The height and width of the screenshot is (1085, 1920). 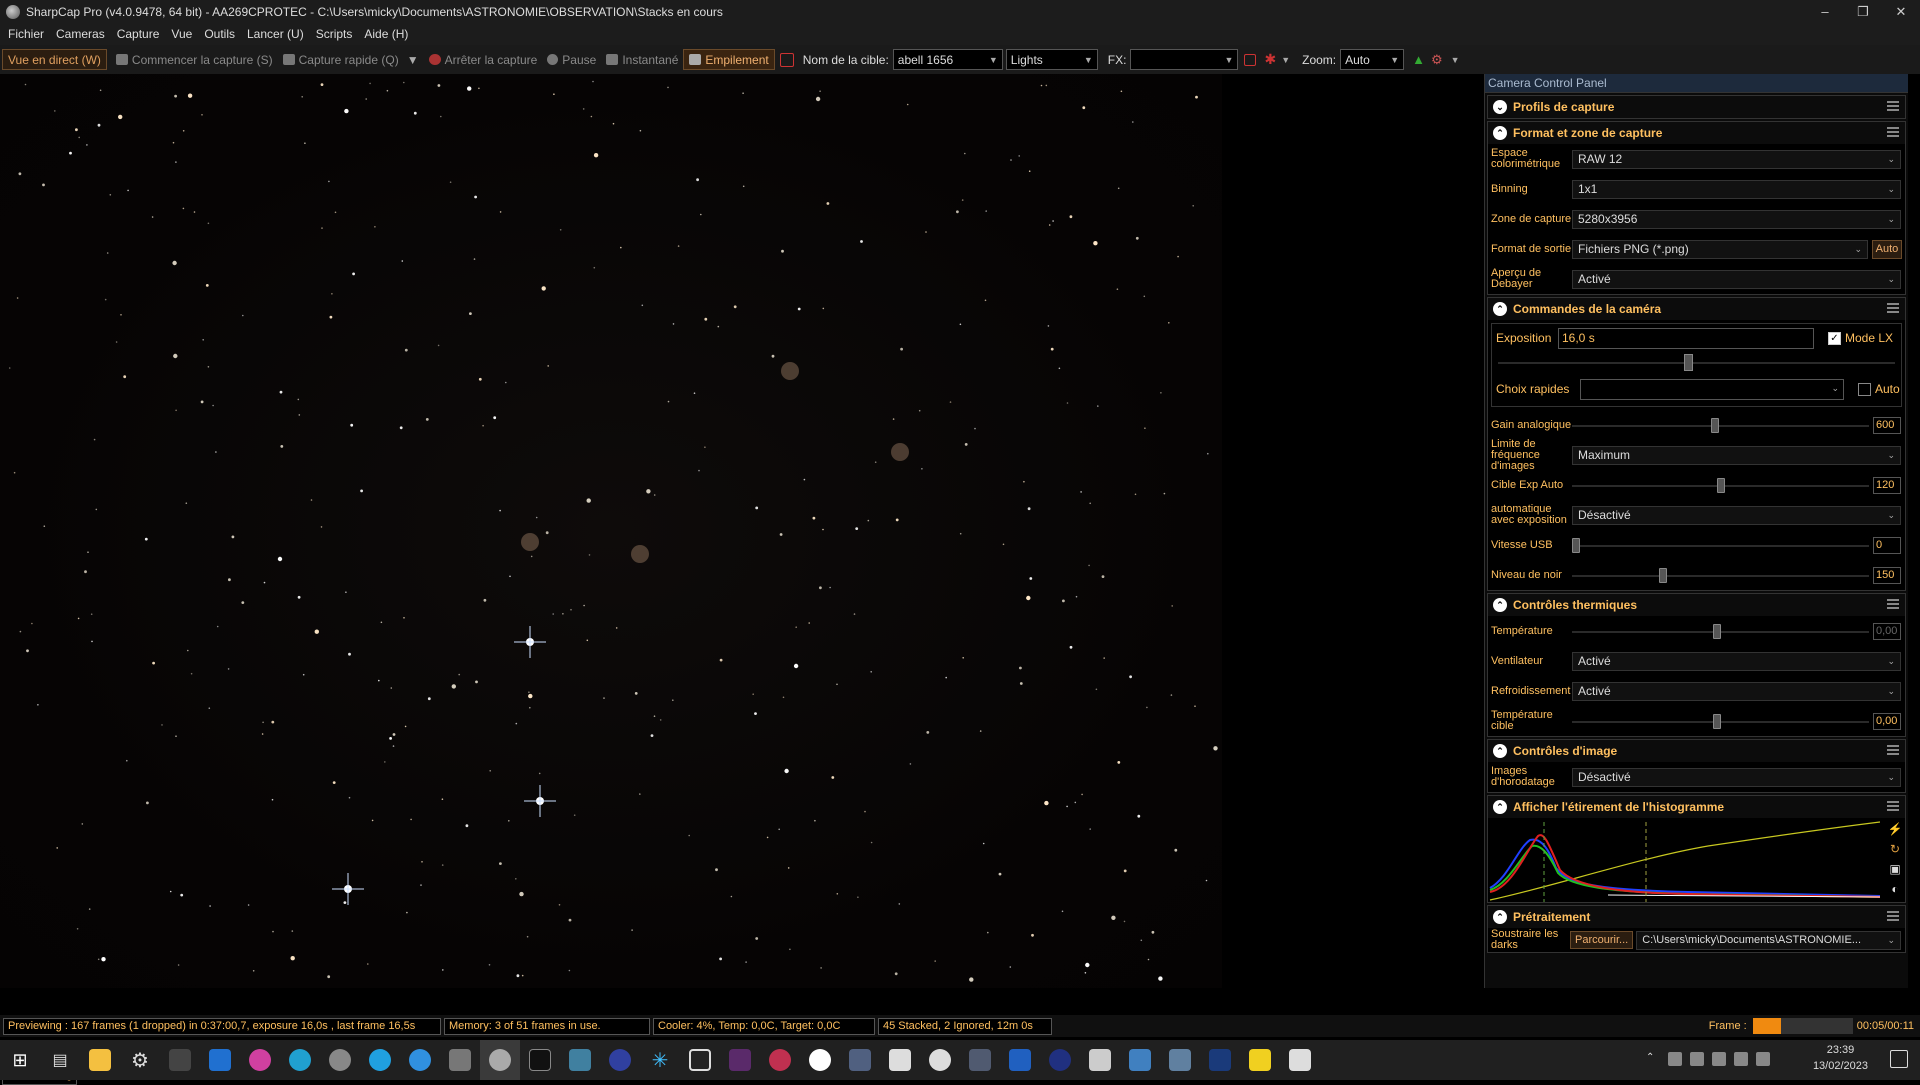 I want to click on taskbar-app-stellarium, so click(x=620, y=1060).